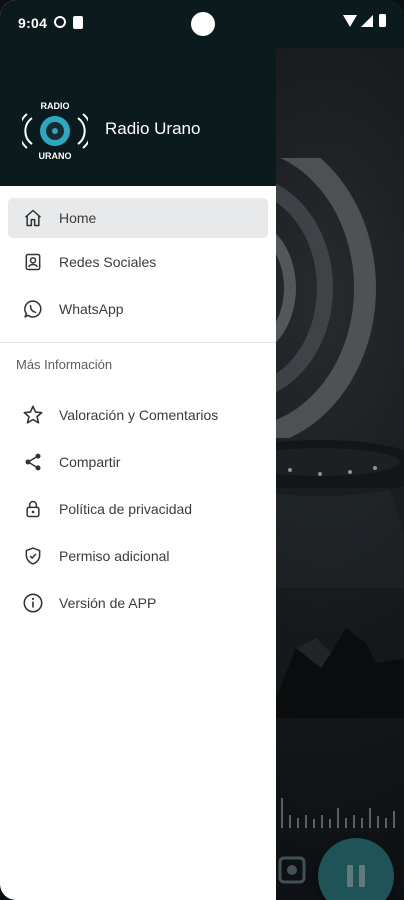  Describe the element at coordinates (138, 117) in the screenshot. I see `drawer-header: RADIO URANO Radio Urano` at that location.